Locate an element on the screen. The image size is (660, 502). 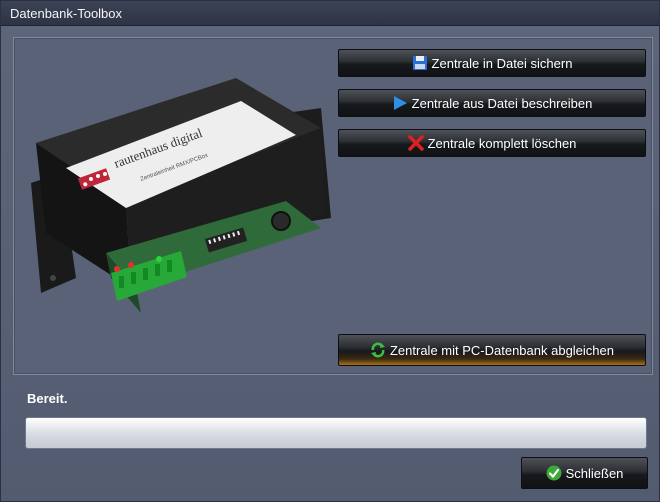
delete-all-label: Zentrale komplett löschen is located at coordinates (502, 143).